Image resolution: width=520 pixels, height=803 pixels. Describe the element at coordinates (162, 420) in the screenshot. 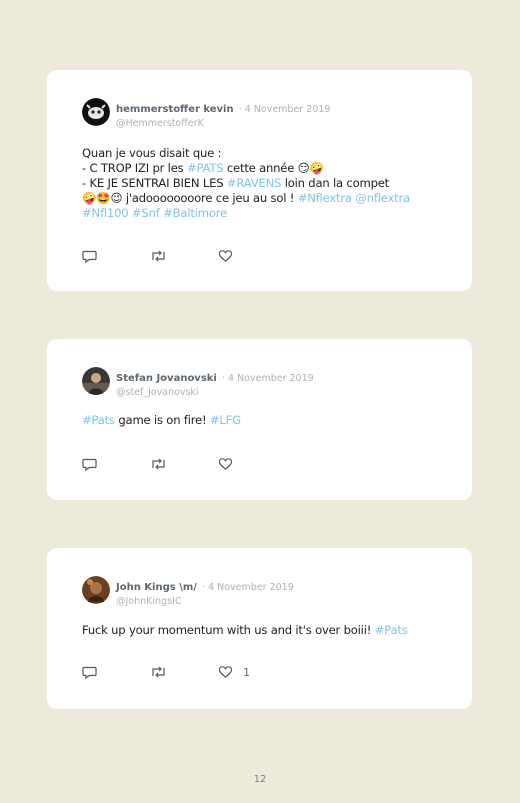

I see `text-span: game is on fire!` at that location.